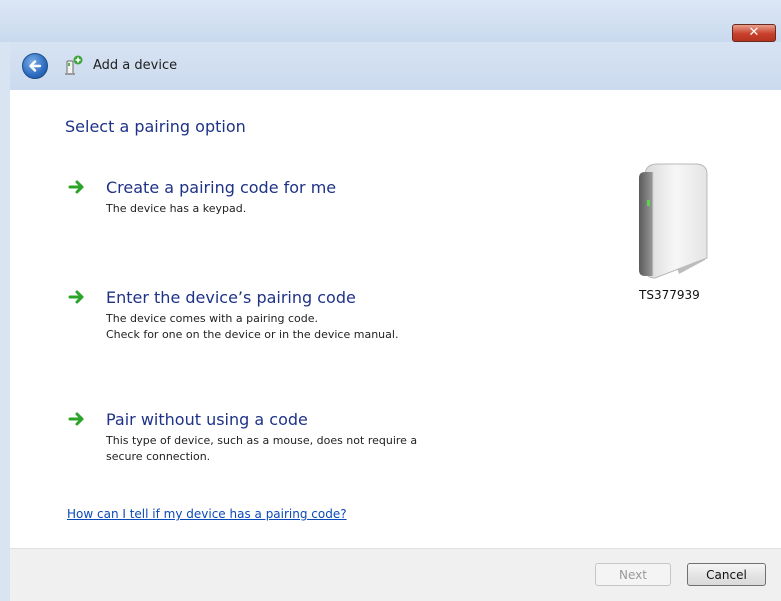 This screenshot has height=601, width=781. I want to click on back-button, so click(35, 66).